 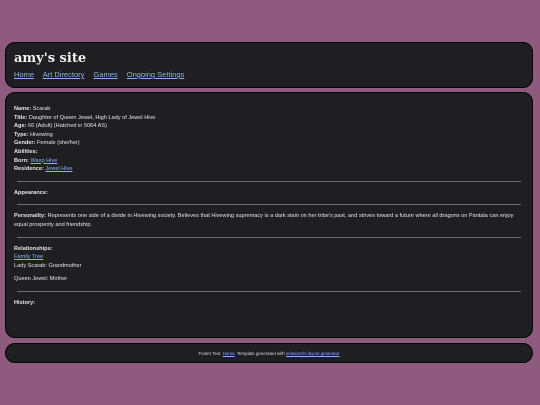 I want to click on nav-link-art-directory: Art Directory, so click(x=64, y=74).